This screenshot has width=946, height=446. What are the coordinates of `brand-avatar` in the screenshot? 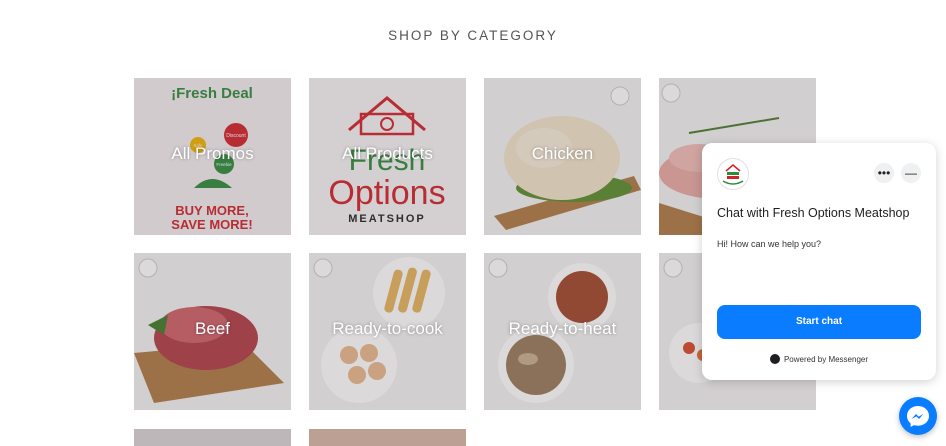 It's located at (733, 174).